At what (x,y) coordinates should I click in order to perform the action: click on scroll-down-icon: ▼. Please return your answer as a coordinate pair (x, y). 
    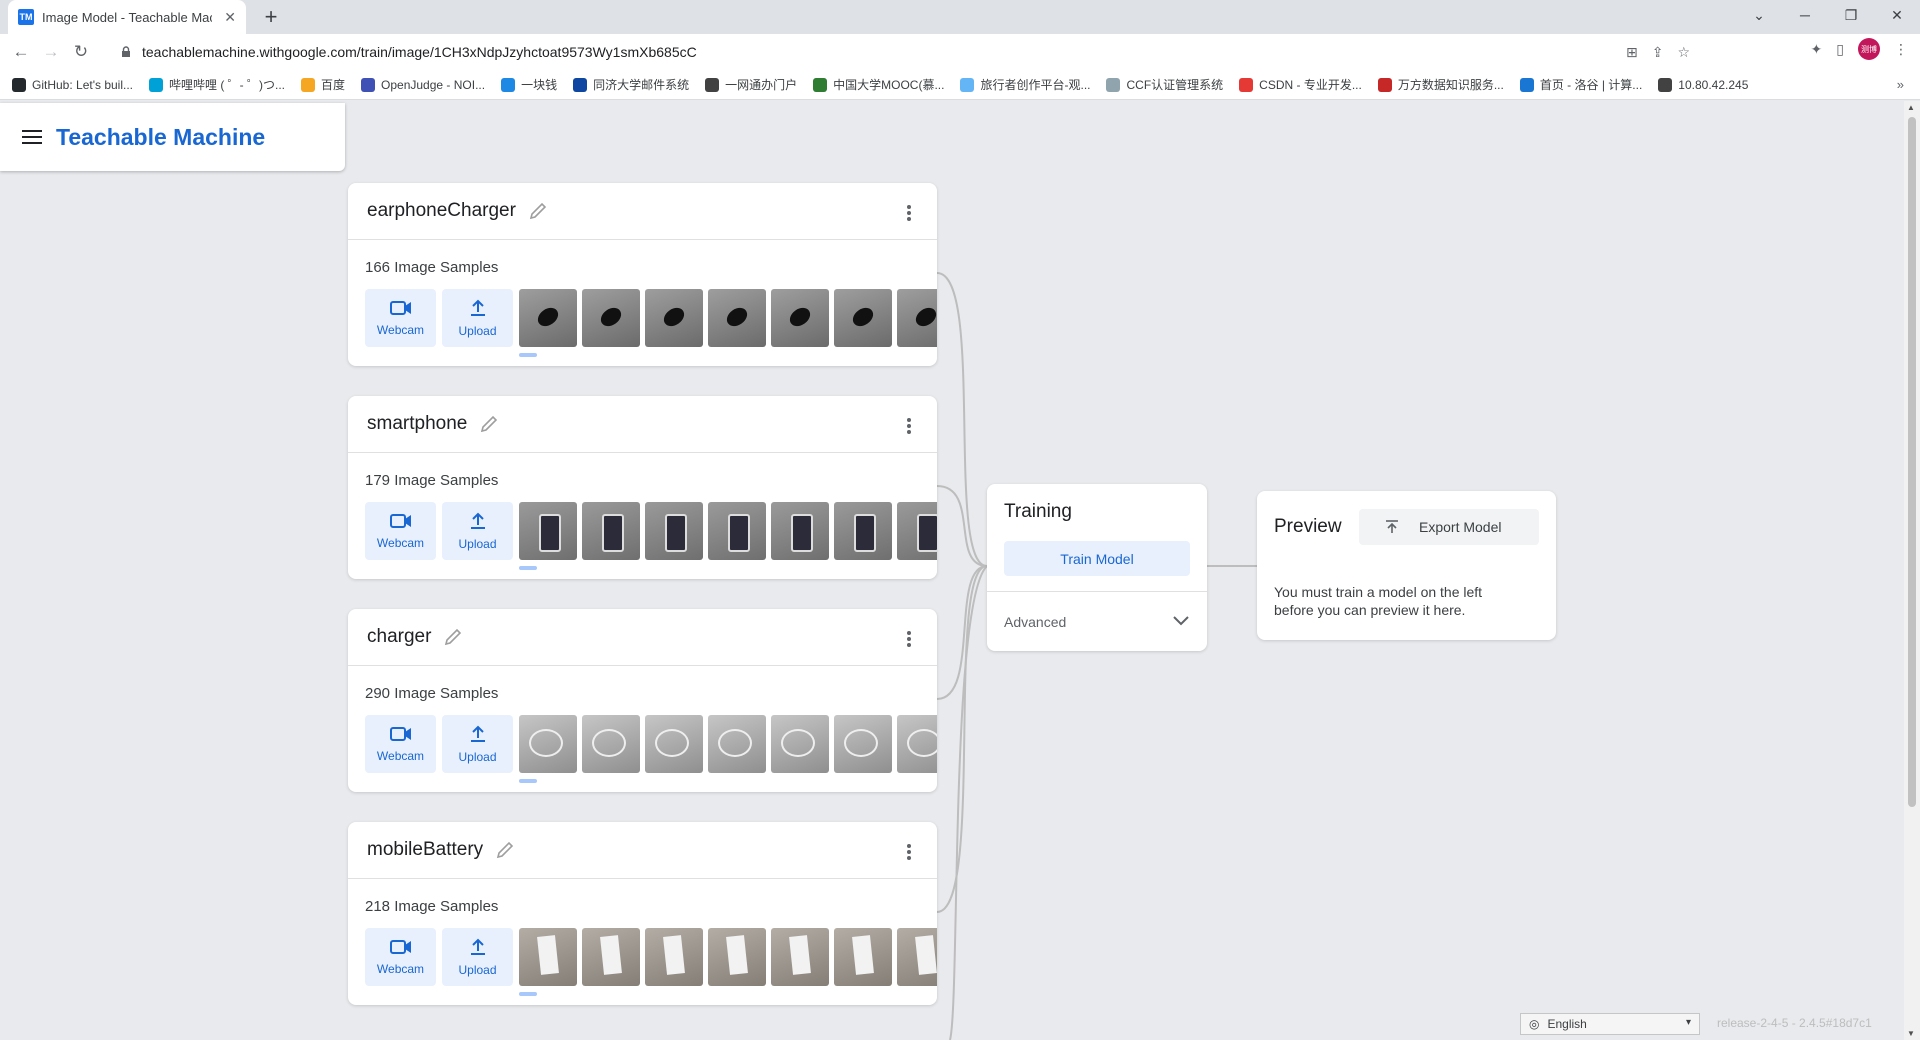
    Looking at the image, I should click on (1911, 1033).